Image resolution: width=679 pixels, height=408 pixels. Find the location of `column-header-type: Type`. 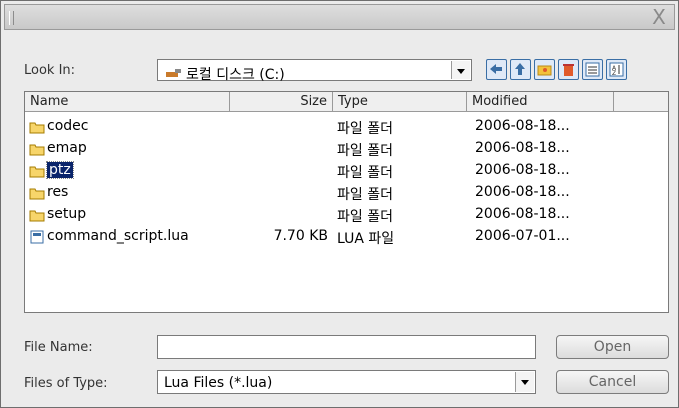

column-header-type: Type is located at coordinates (400, 102).